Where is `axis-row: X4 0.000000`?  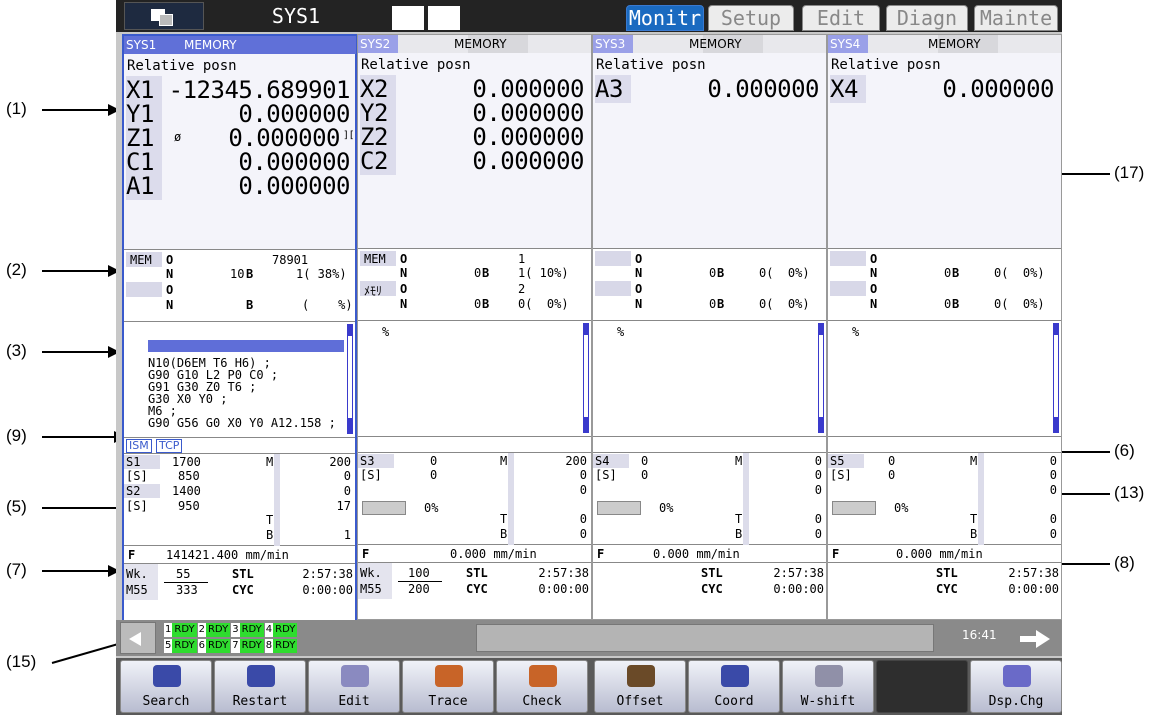 axis-row: X4 0.000000 is located at coordinates (942, 89).